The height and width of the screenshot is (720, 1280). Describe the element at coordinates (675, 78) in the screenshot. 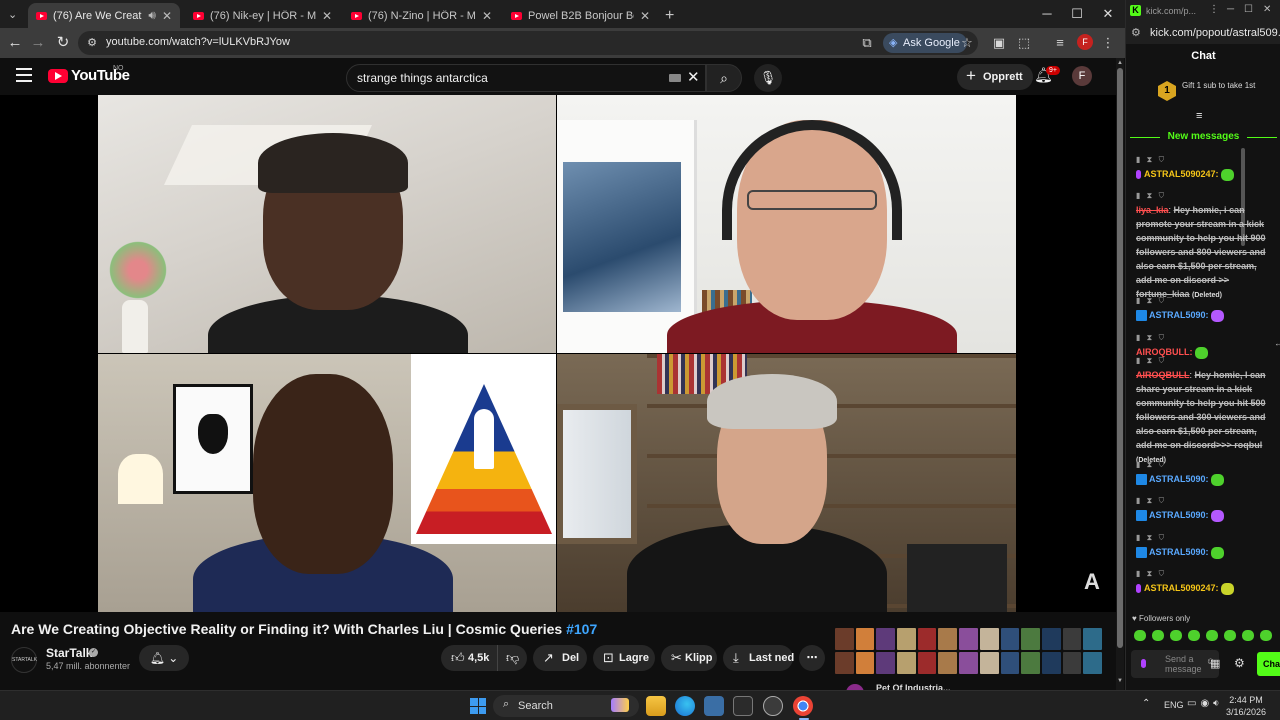

I see `keyboard-icon` at that location.